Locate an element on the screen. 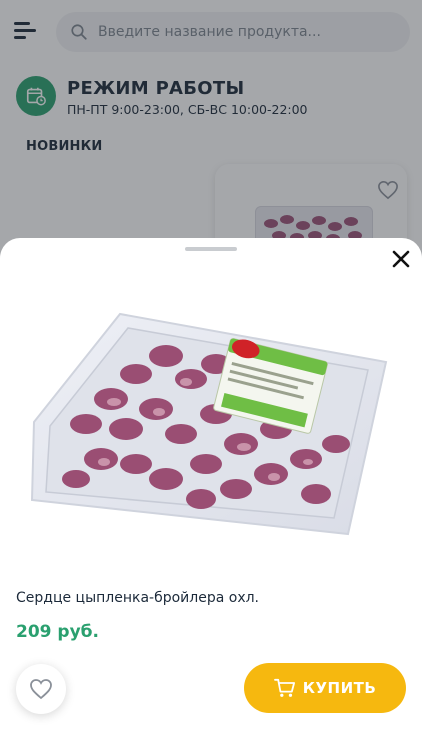 The height and width of the screenshot is (750, 422). favorite-button is located at coordinates (41, 689).